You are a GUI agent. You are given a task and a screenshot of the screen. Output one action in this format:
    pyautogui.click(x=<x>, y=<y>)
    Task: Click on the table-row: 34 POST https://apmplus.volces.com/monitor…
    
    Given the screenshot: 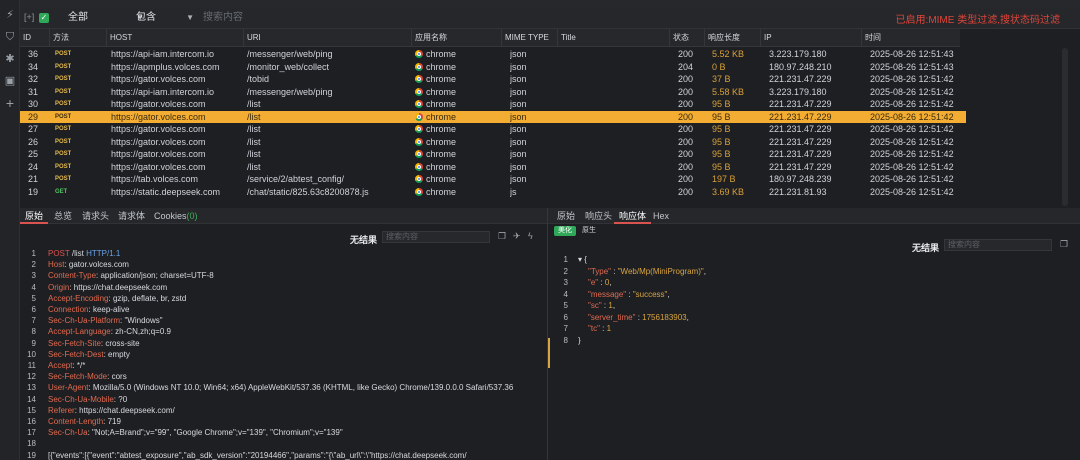 What is the action you would take?
    pyautogui.click(x=493, y=67)
    